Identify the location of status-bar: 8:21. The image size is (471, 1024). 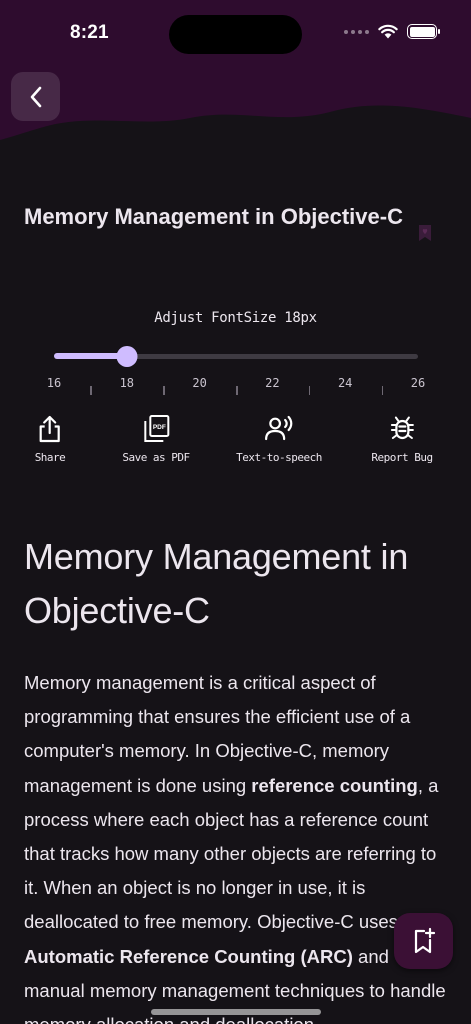
(235, 33).